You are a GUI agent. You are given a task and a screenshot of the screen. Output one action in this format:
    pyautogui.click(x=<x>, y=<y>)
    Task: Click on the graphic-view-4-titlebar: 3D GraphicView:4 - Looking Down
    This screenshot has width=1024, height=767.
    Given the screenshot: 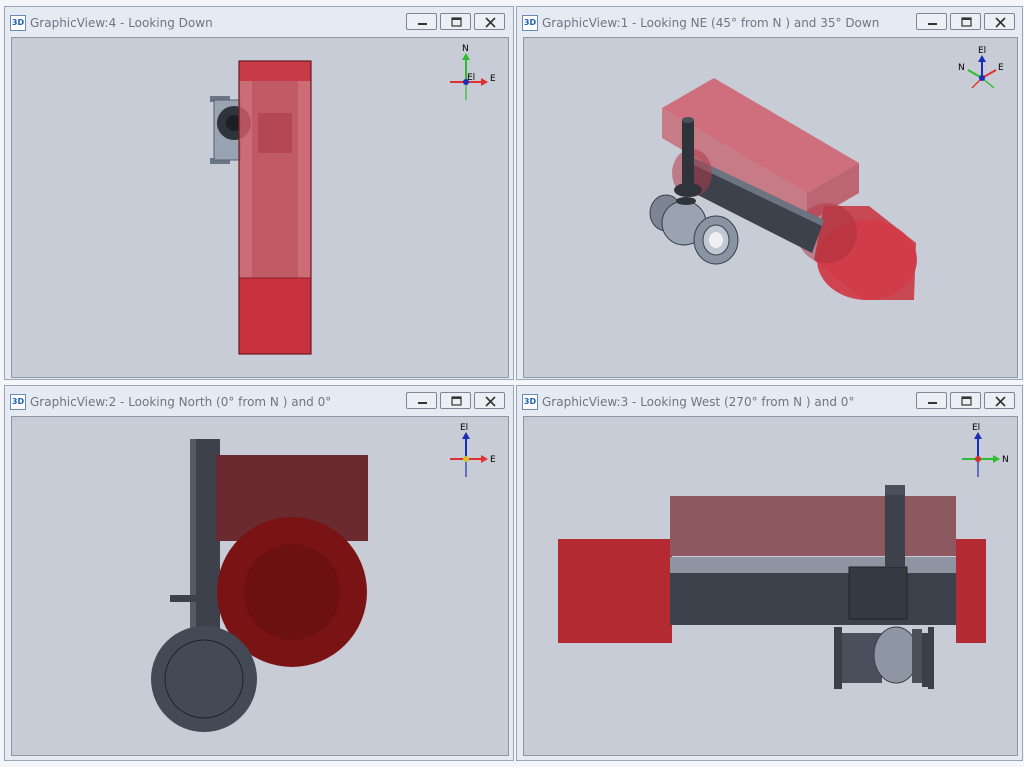 What is the action you would take?
    pyautogui.click(x=259, y=21)
    